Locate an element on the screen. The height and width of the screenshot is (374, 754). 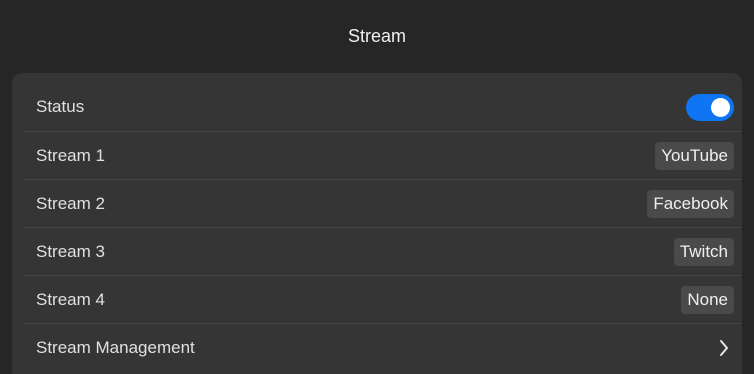
stream-management-label: Stream Management is located at coordinates (115, 347).